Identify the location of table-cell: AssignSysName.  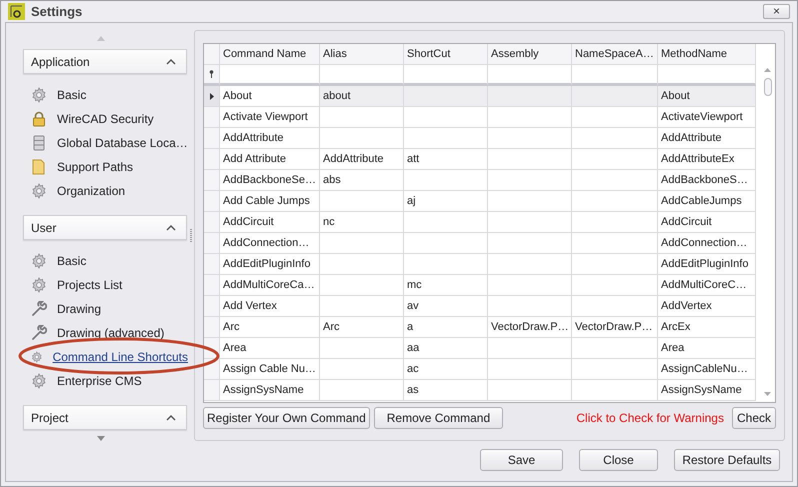
(707, 390).